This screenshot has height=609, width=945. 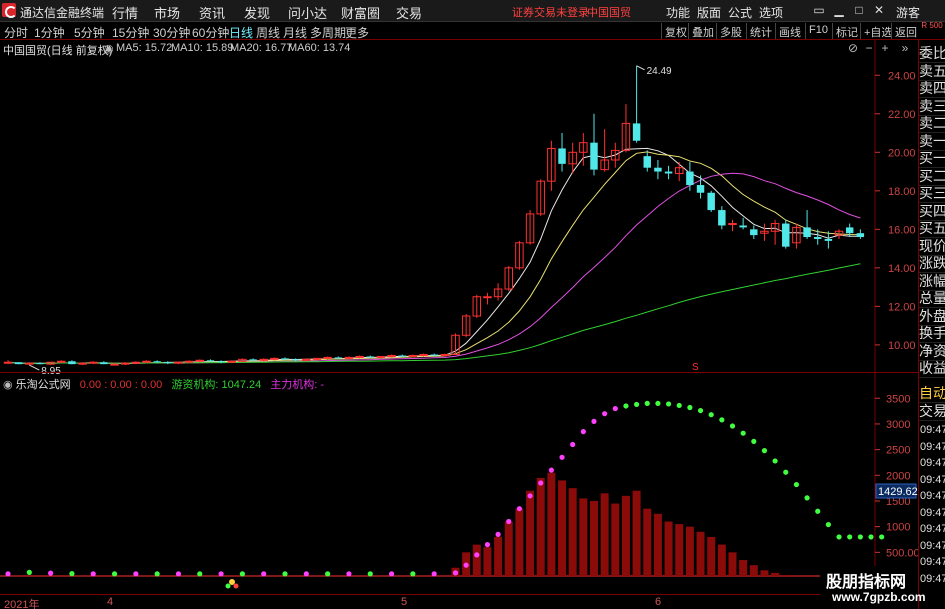 I want to click on side-item-4: 卖二, so click(x=932, y=123).